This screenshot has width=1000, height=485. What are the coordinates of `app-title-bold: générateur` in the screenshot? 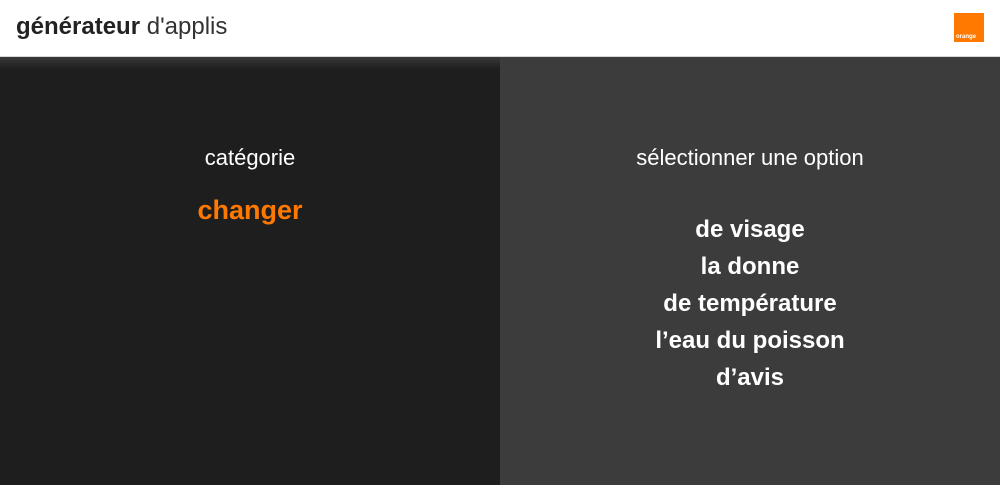 It's located at (78, 26).